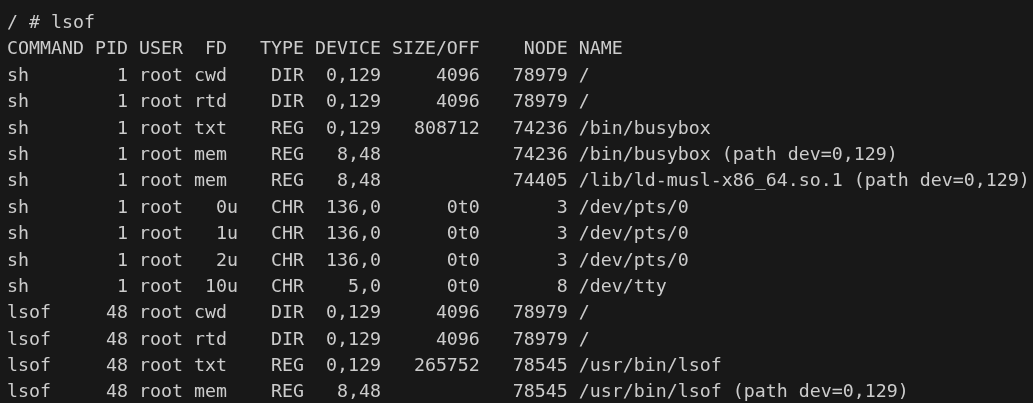 The height and width of the screenshot is (403, 1033). I want to click on output-line: sh 1 root 0u CHR 136,0 0t0 3 /dev/pts/0, so click(348, 206).